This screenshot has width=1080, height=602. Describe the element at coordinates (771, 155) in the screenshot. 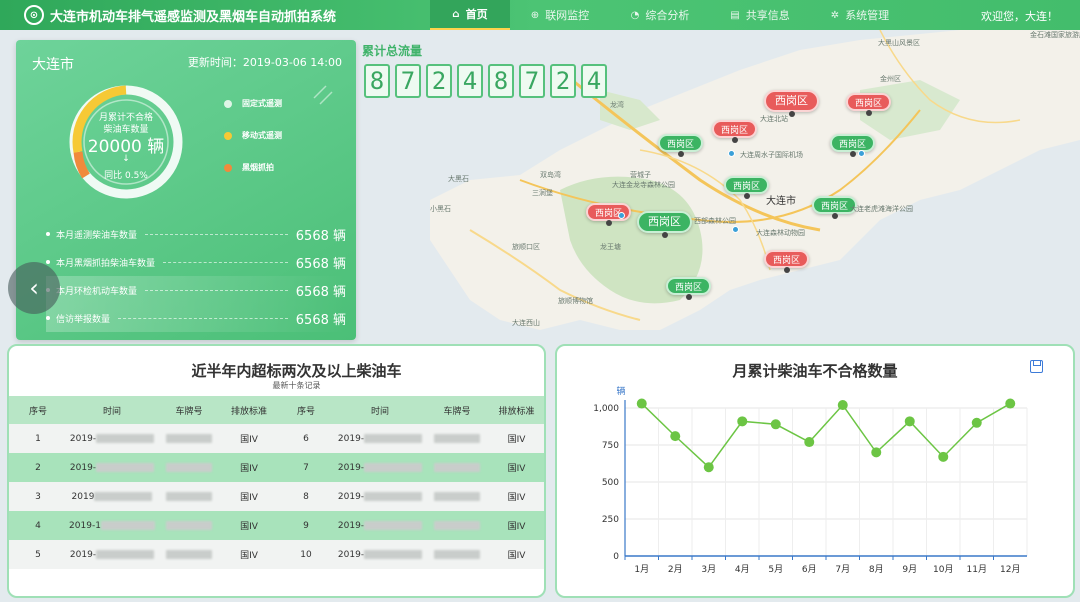

I see `map-label: 大连周水子国际机场` at that location.